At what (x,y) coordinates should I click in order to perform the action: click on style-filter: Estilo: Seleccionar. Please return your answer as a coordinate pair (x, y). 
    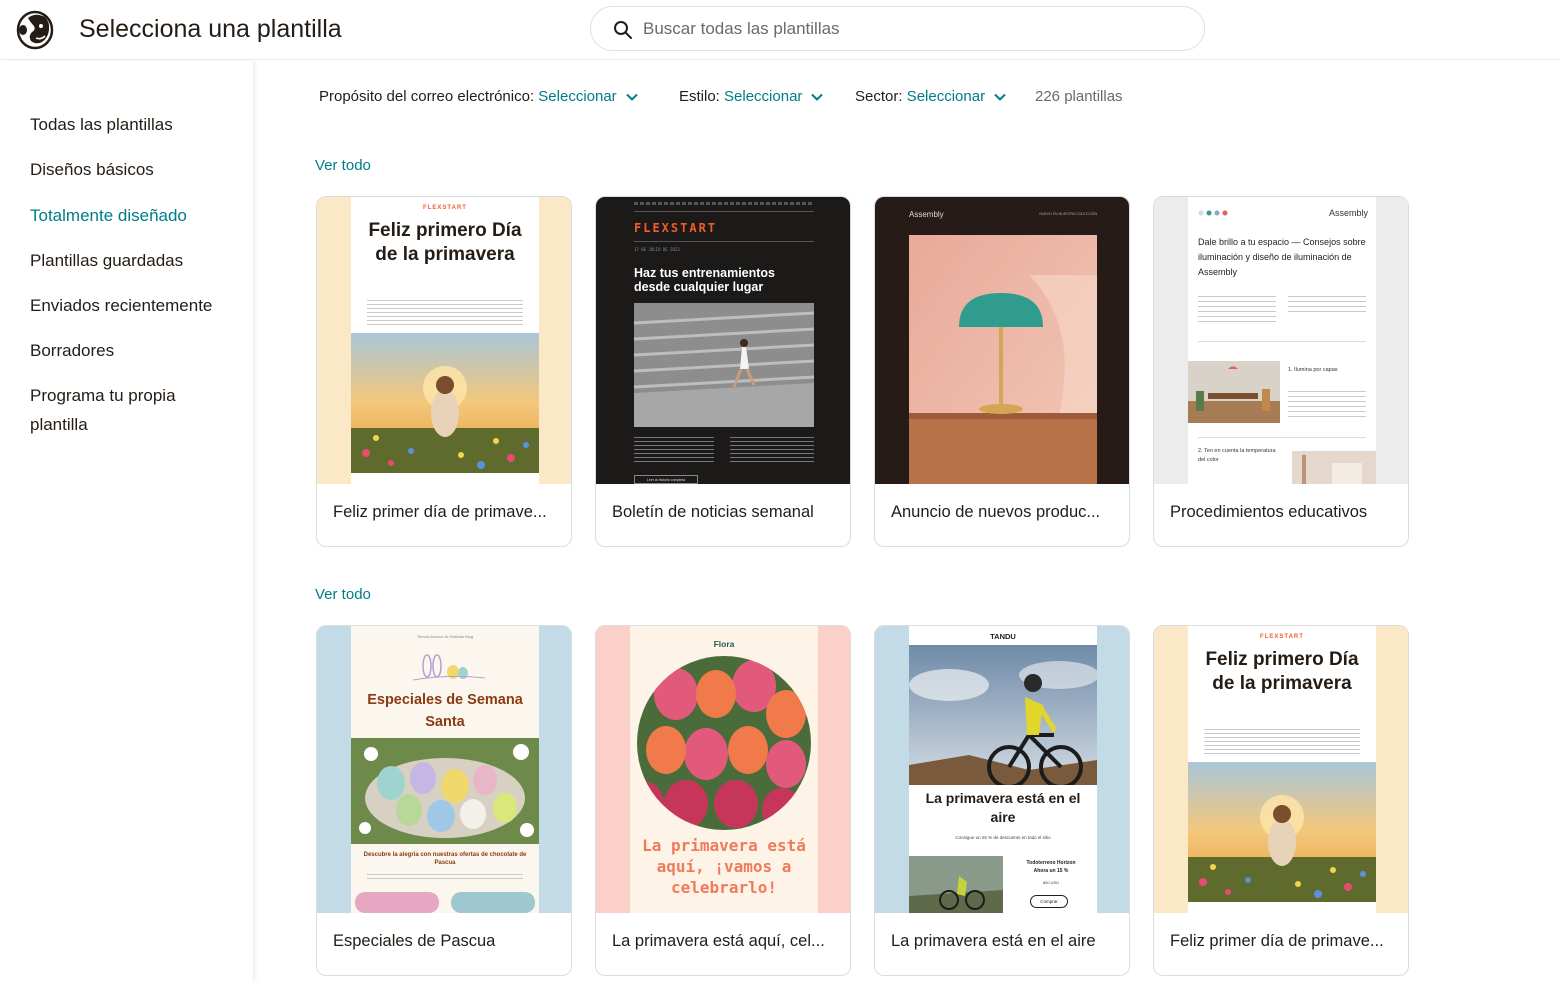
    Looking at the image, I should click on (751, 96).